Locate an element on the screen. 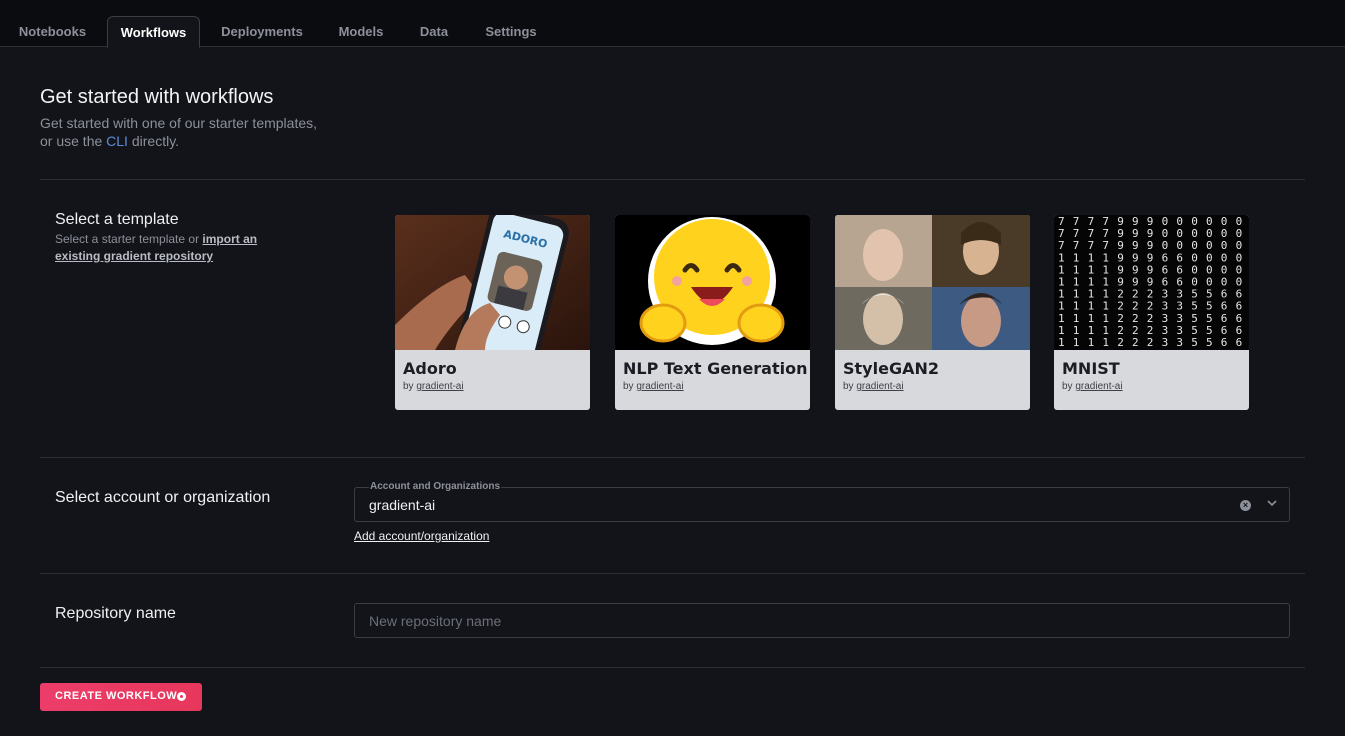  tab-workflows: Workflows is located at coordinates (153, 32).